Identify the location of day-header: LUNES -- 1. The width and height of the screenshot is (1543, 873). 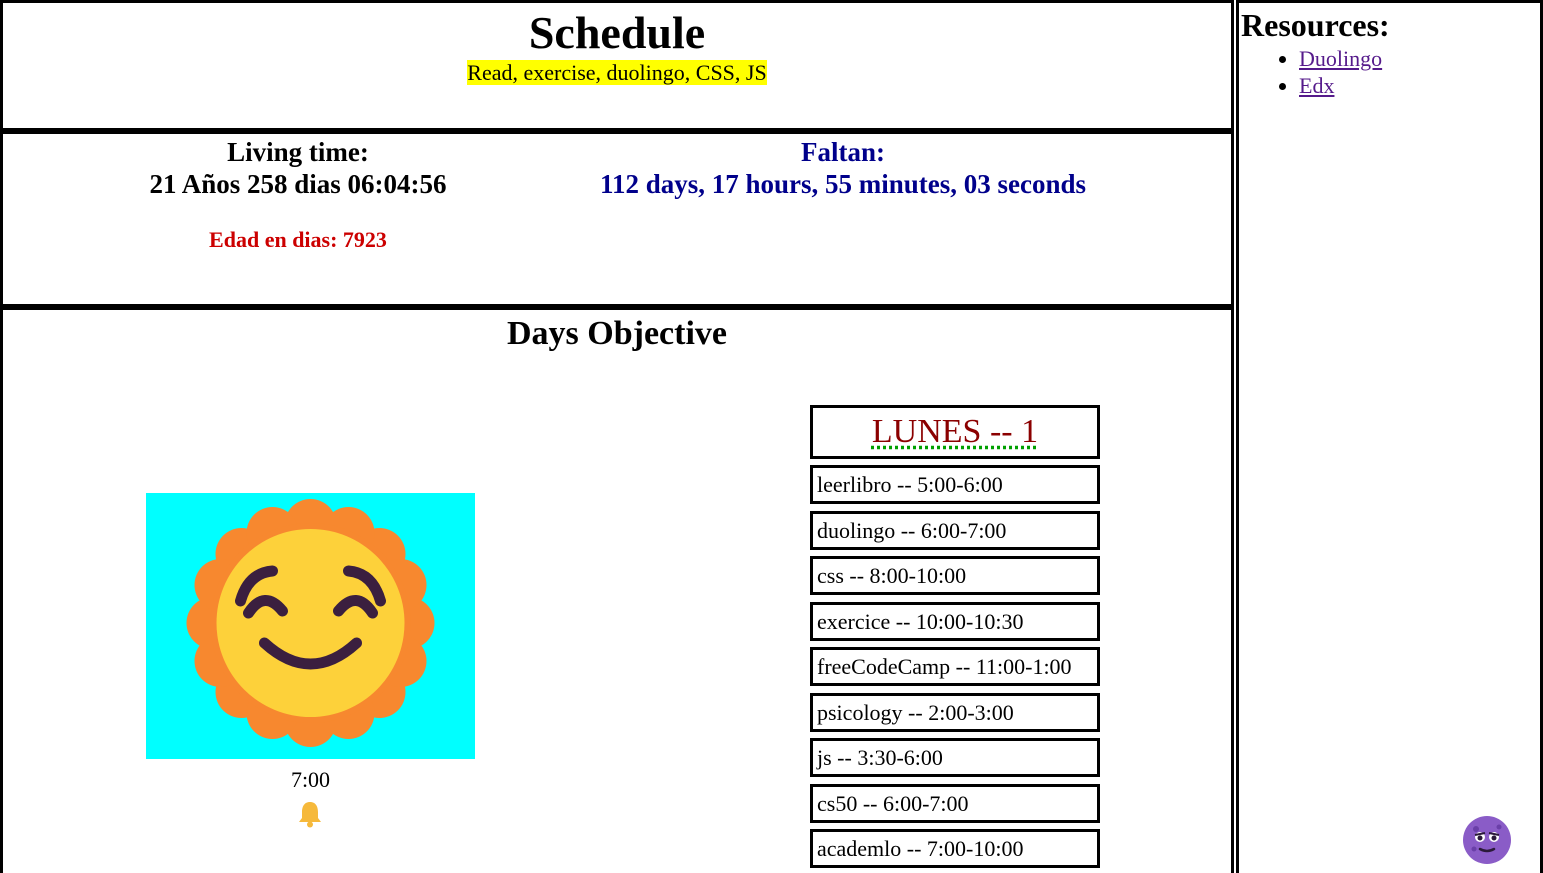
(955, 432).